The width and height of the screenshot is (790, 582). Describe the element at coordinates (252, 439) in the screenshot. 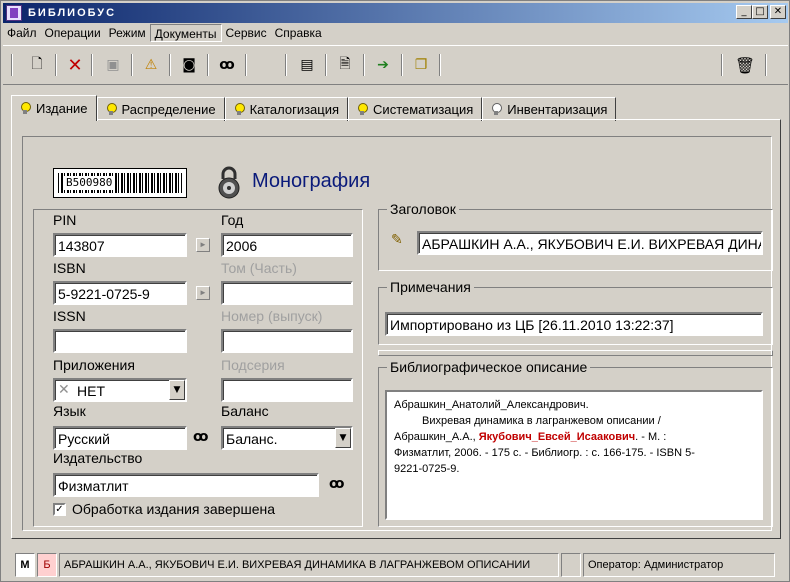

I see `balance-value: Баланс.` at that location.